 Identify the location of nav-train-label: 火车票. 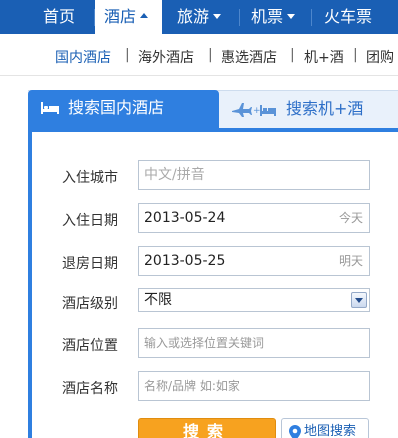
(348, 16).